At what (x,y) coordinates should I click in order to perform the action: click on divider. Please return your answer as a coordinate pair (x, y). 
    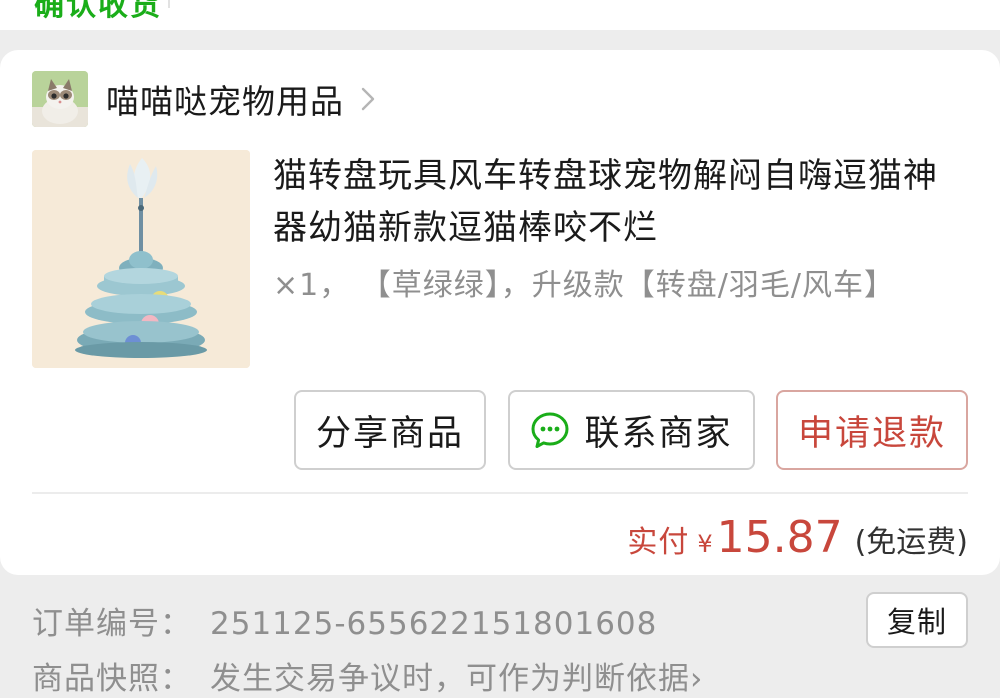
    Looking at the image, I should click on (500, 493).